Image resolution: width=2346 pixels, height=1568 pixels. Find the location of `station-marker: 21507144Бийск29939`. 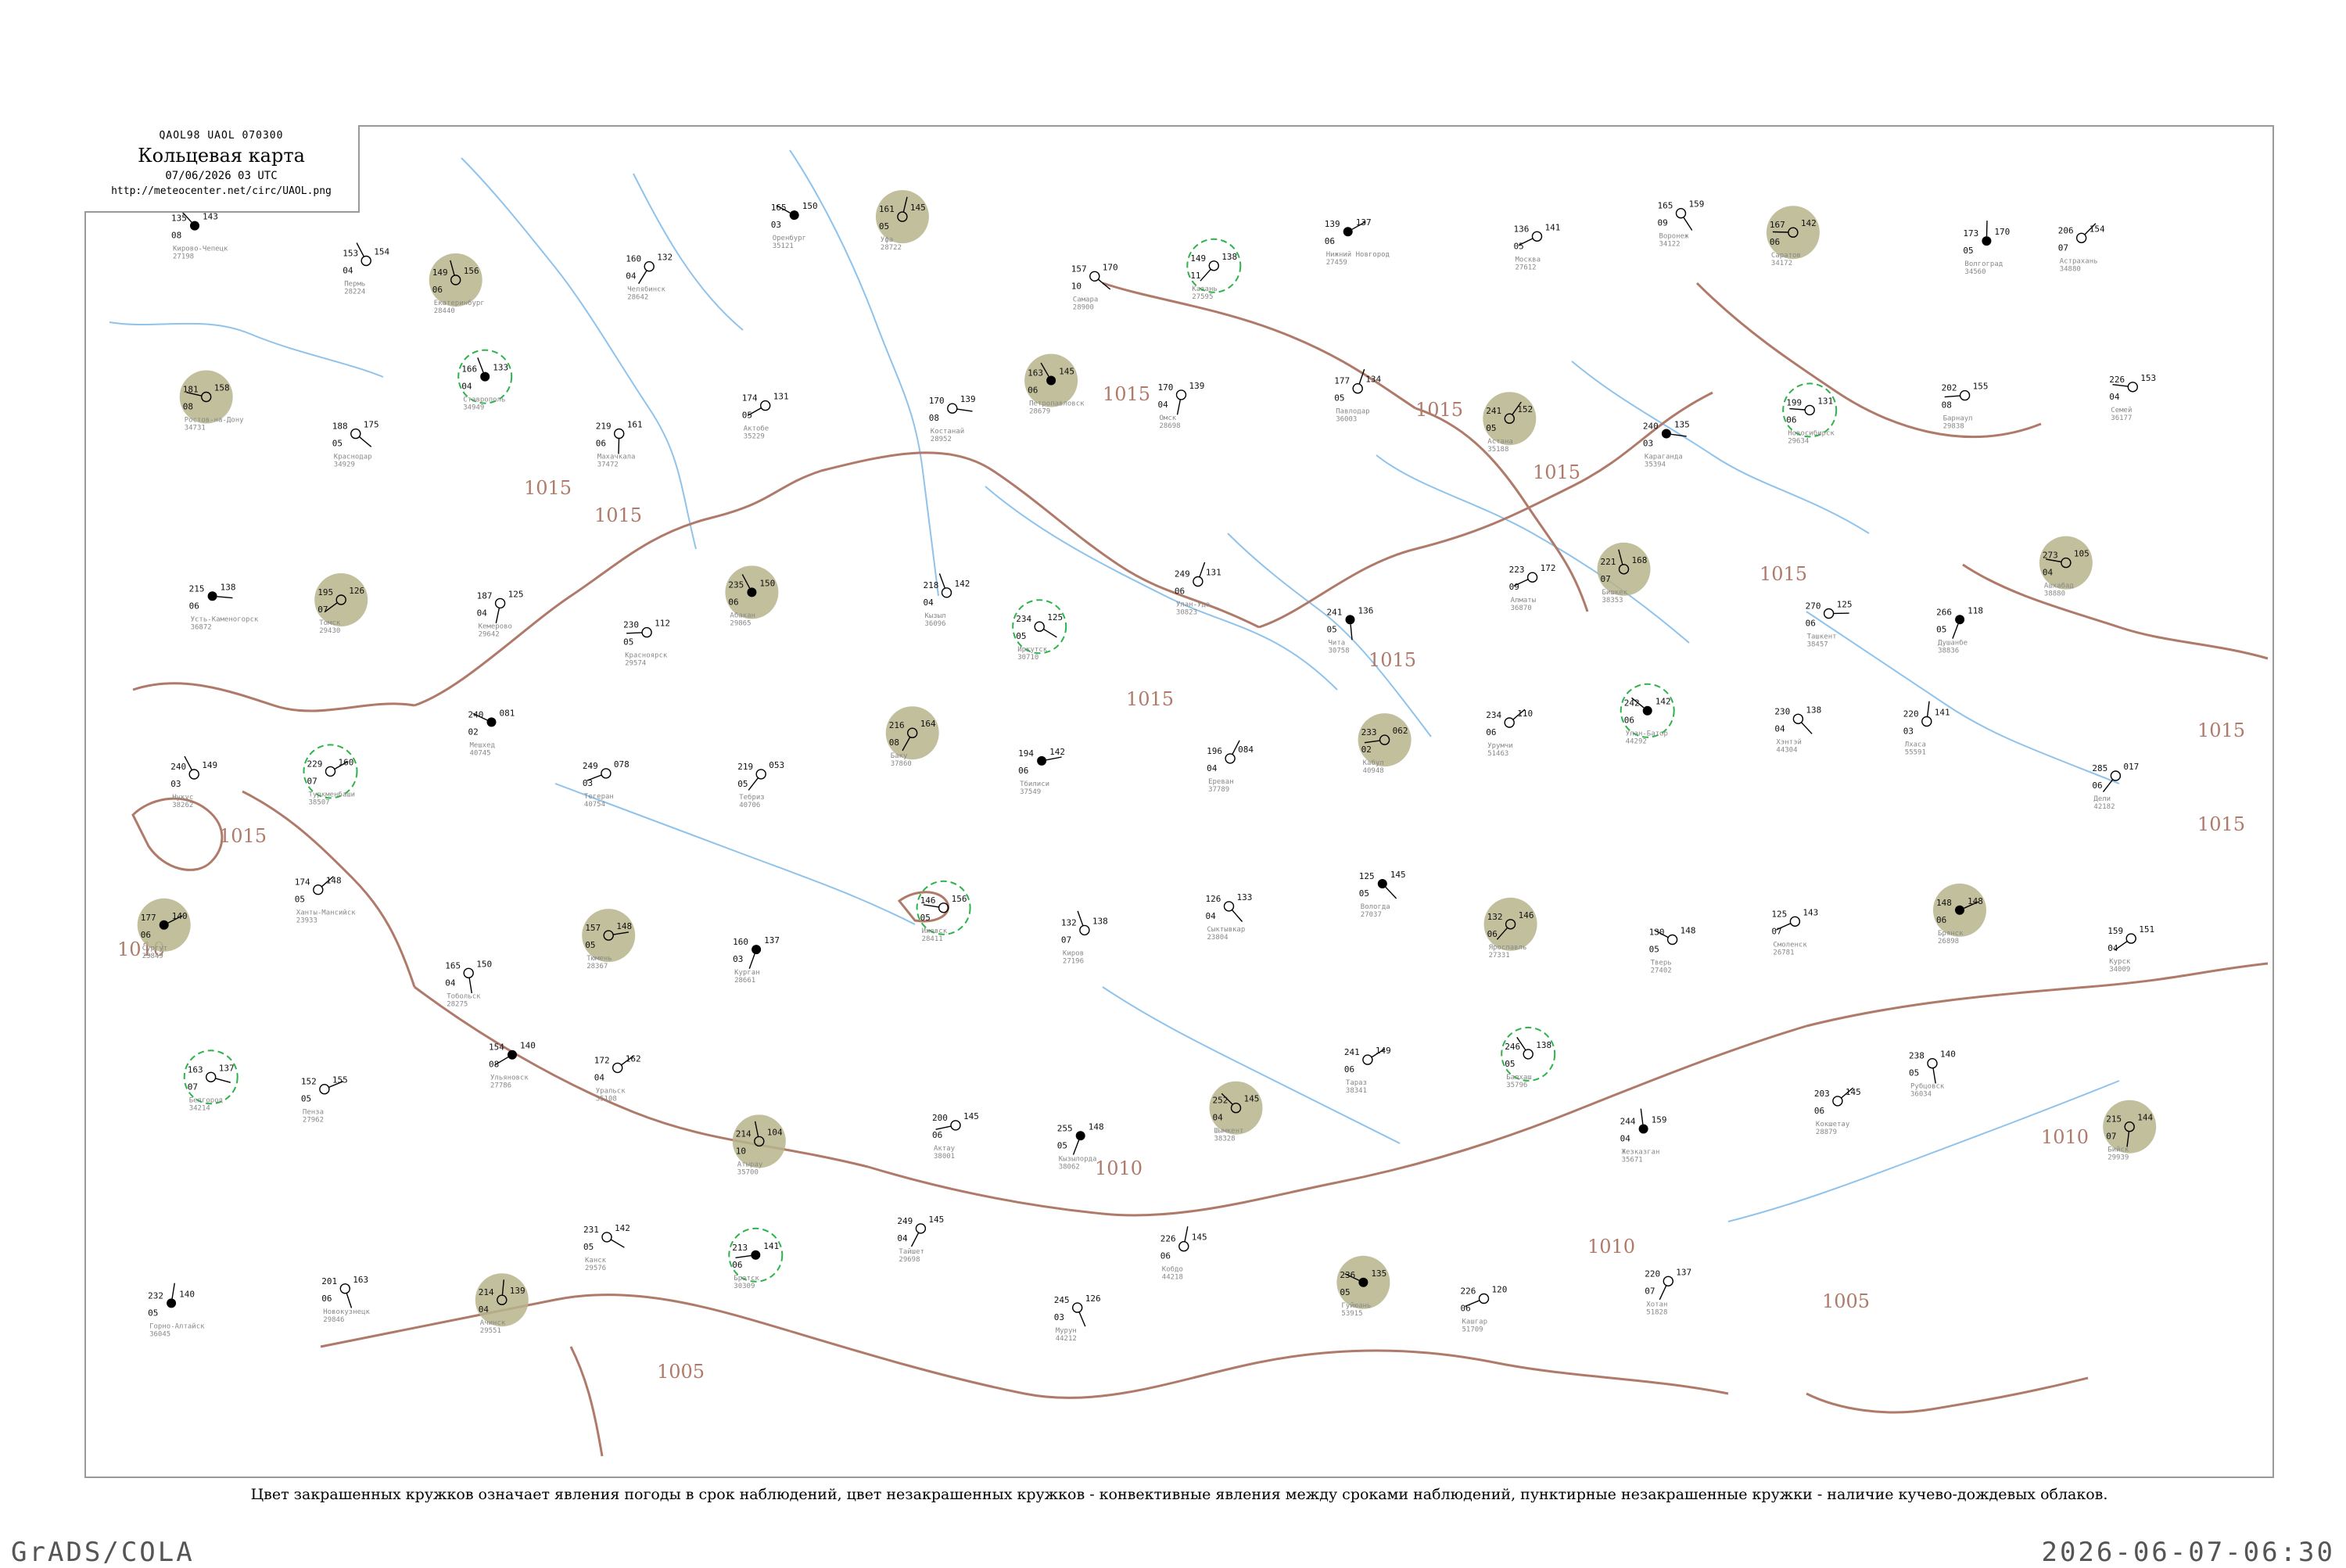

station-marker: 21507144Бийск29939 is located at coordinates (2129, 1131).